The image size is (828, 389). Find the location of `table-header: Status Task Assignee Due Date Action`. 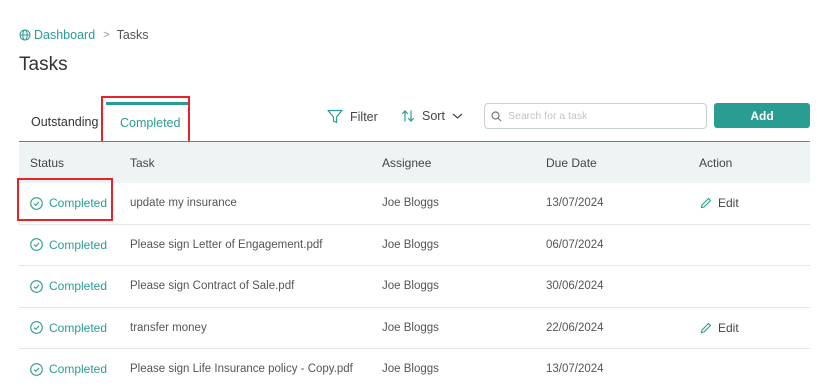

table-header: Status Task Assignee Due Date Action is located at coordinates (414, 162).